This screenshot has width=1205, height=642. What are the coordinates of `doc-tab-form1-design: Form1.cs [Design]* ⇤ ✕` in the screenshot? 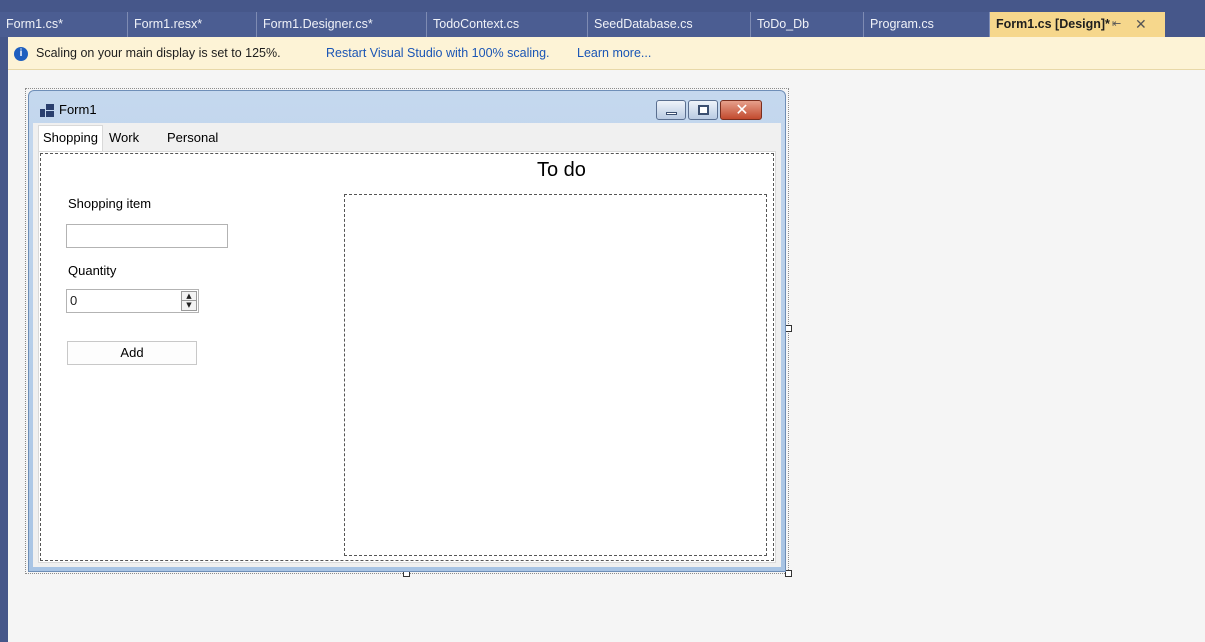 It's located at (1077, 24).